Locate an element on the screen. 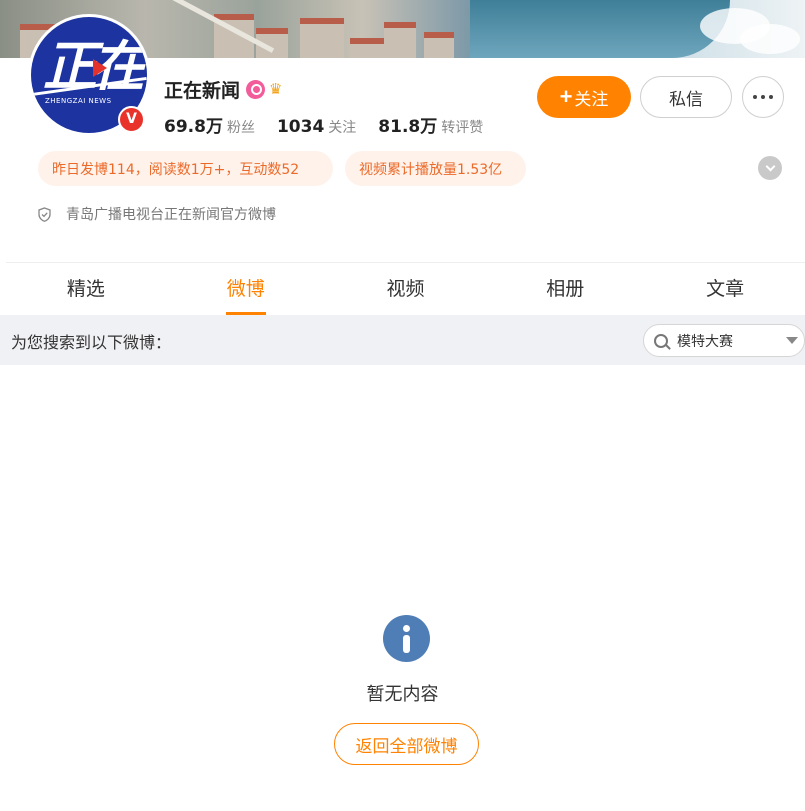 The width and height of the screenshot is (805, 811). search-value: 模特大赛 is located at coordinates (705, 341).